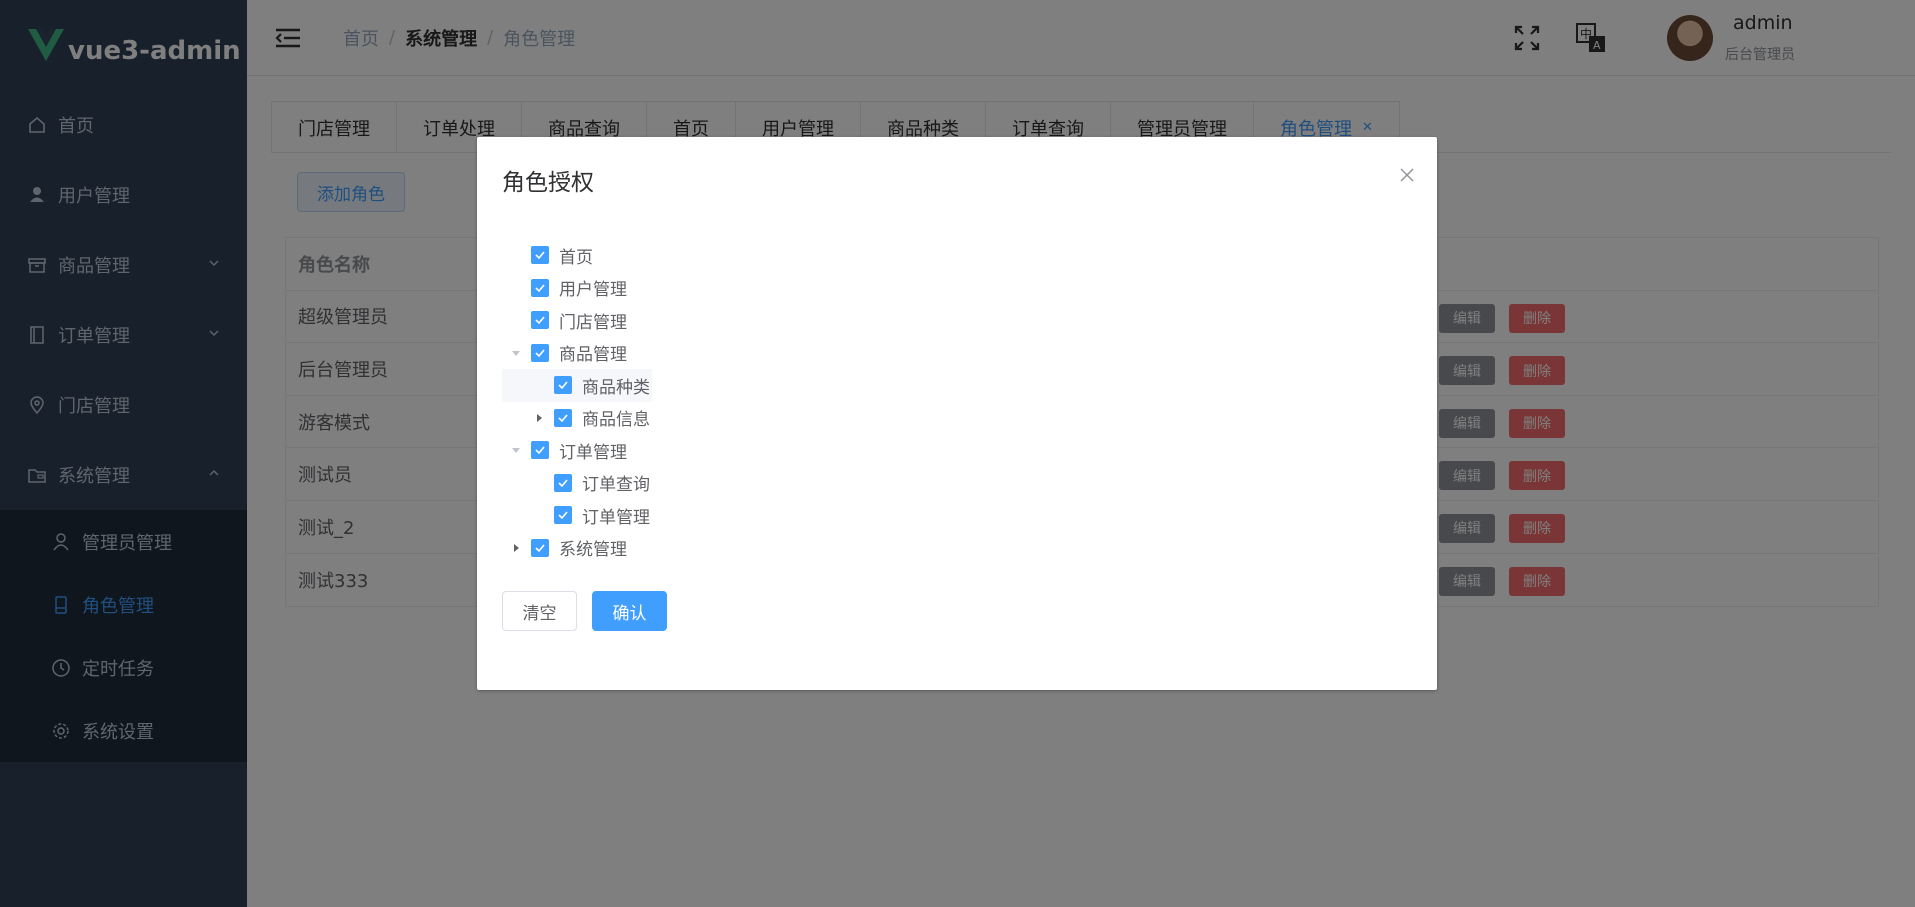 Image resolution: width=1915 pixels, height=907 pixels. What do you see at coordinates (576, 257) in the screenshot?
I see `tree-node-label: 首页` at bounding box center [576, 257].